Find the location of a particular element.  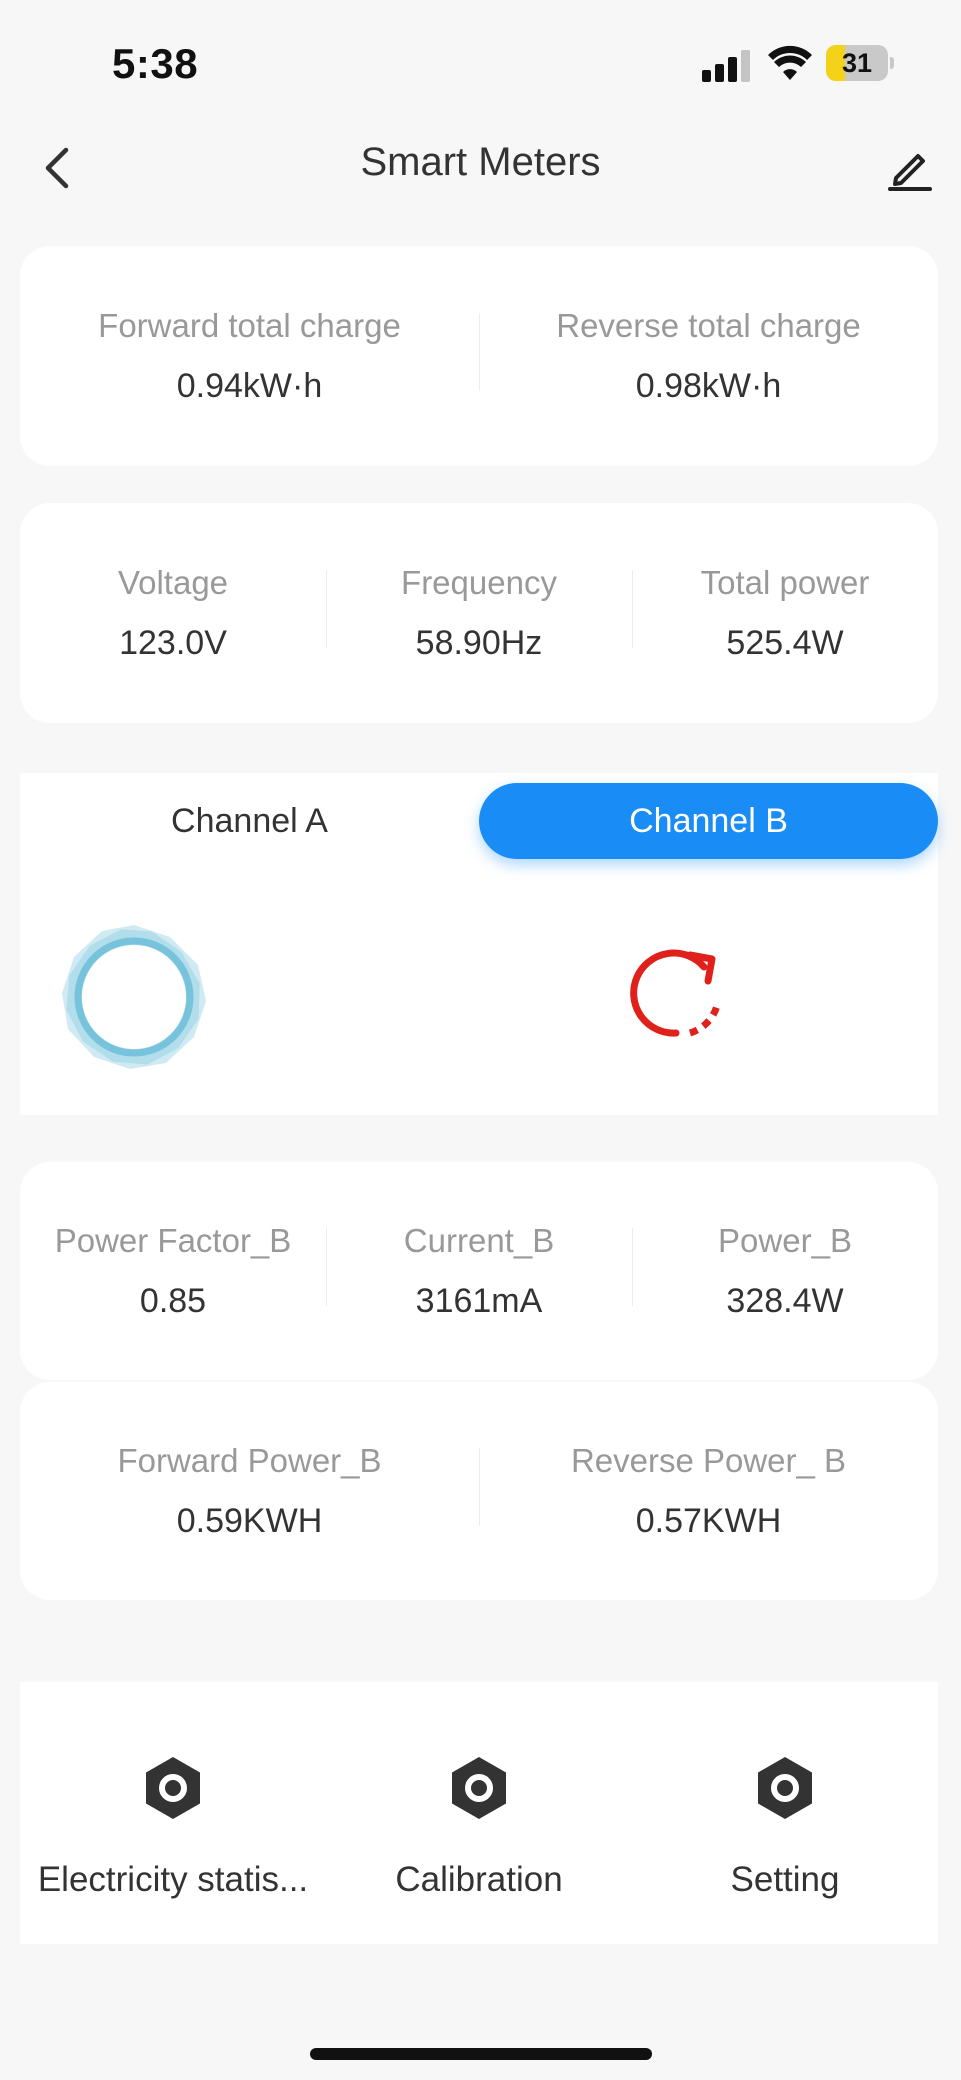

calibration-button: Calibration is located at coordinates (479, 1813).